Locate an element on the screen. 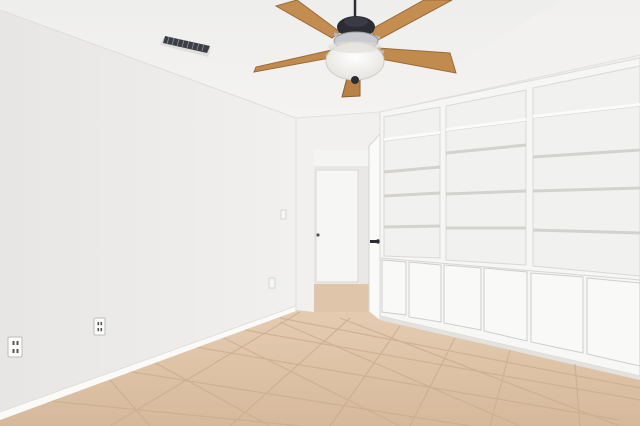  open-door is located at coordinates (374, 234).